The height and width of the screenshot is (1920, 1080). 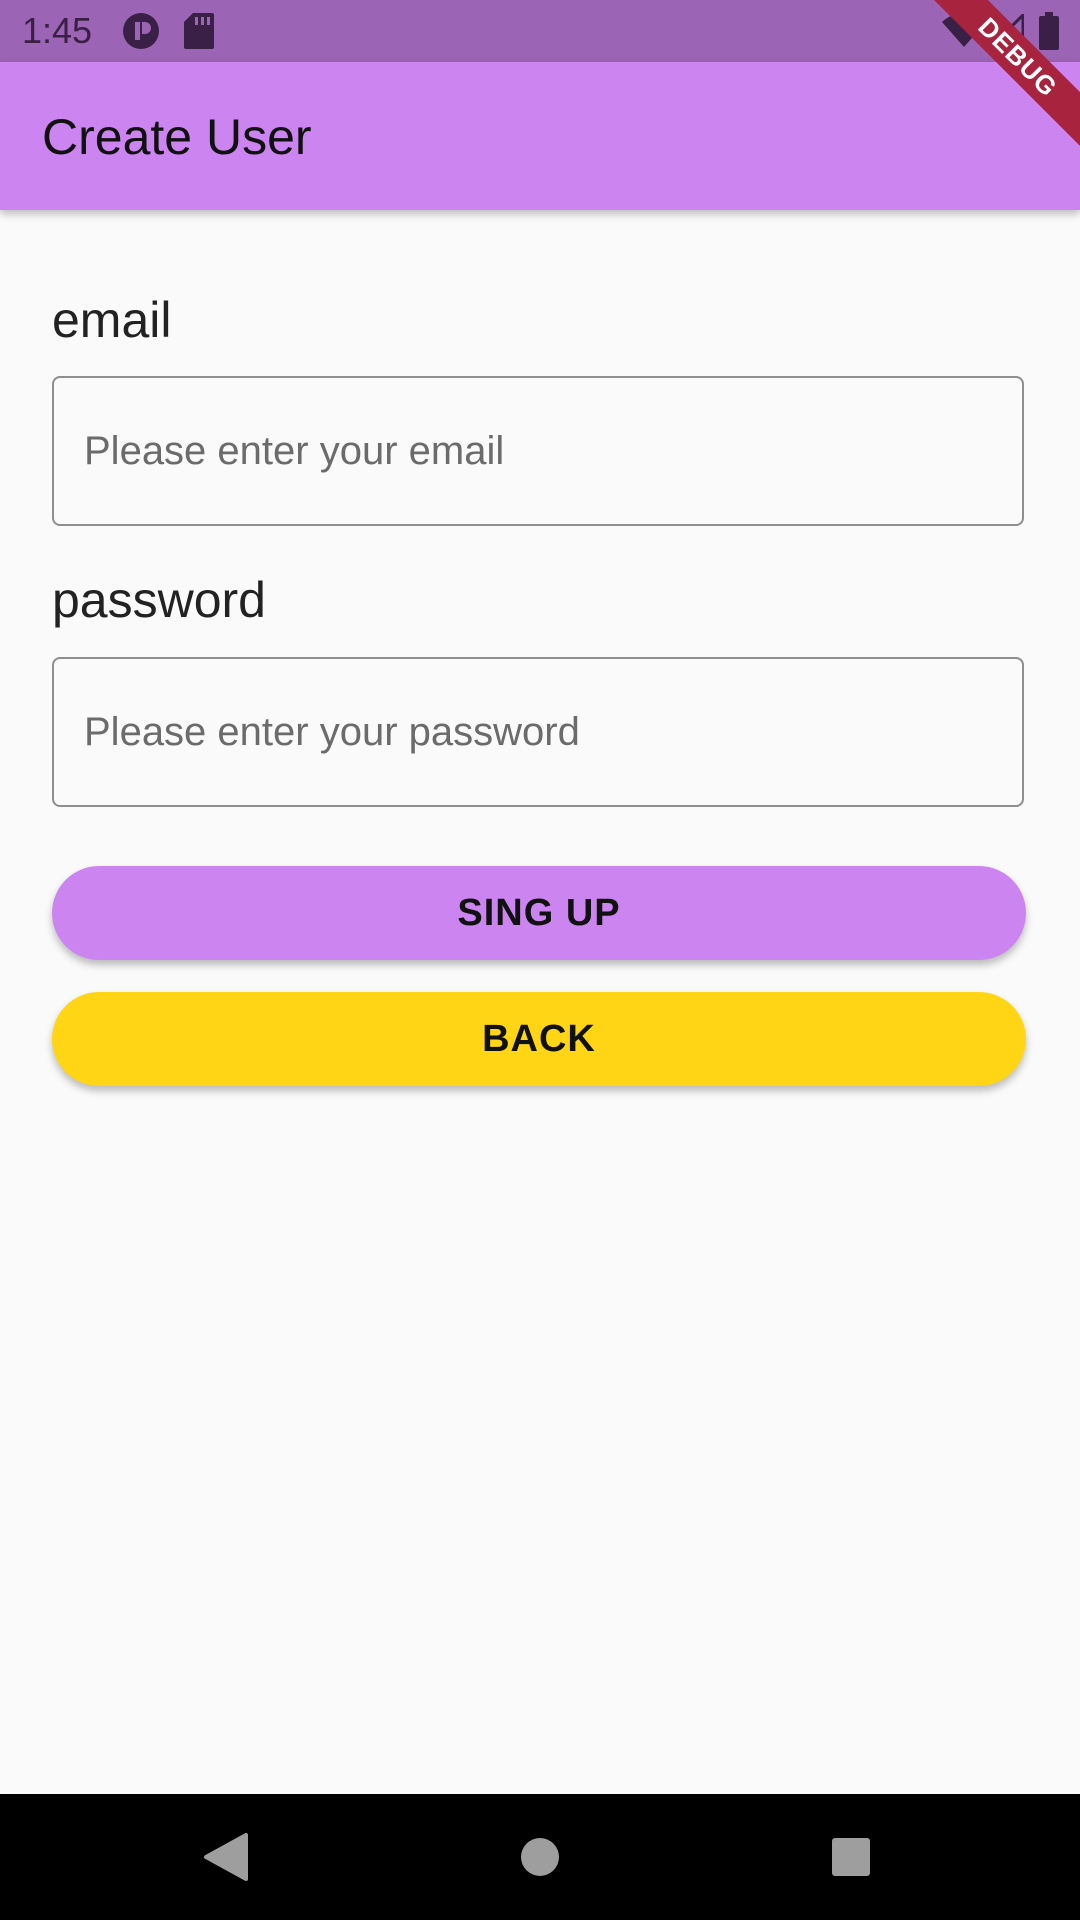 I want to click on app-notification-icon, so click(x=141, y=33).